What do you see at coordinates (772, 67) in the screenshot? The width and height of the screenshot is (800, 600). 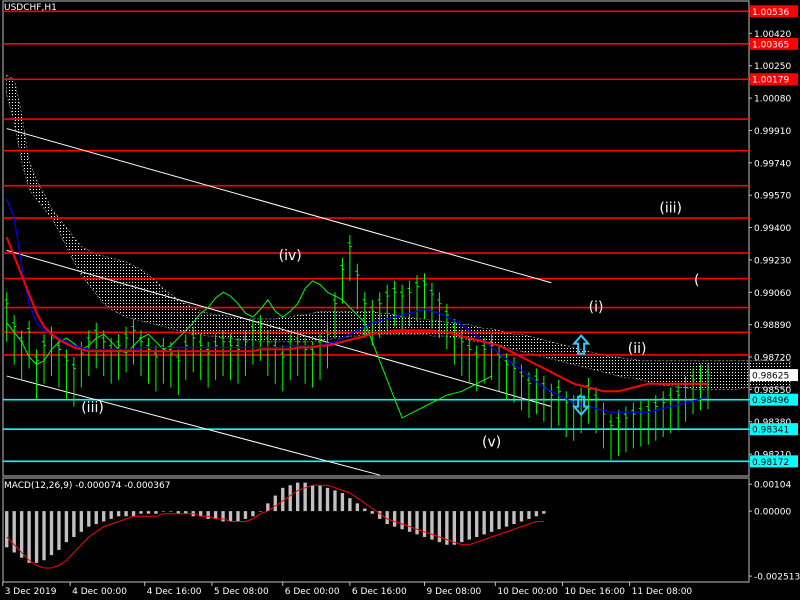 I see `price-tick-label: 1.00250` at bounding box center [772, 67].